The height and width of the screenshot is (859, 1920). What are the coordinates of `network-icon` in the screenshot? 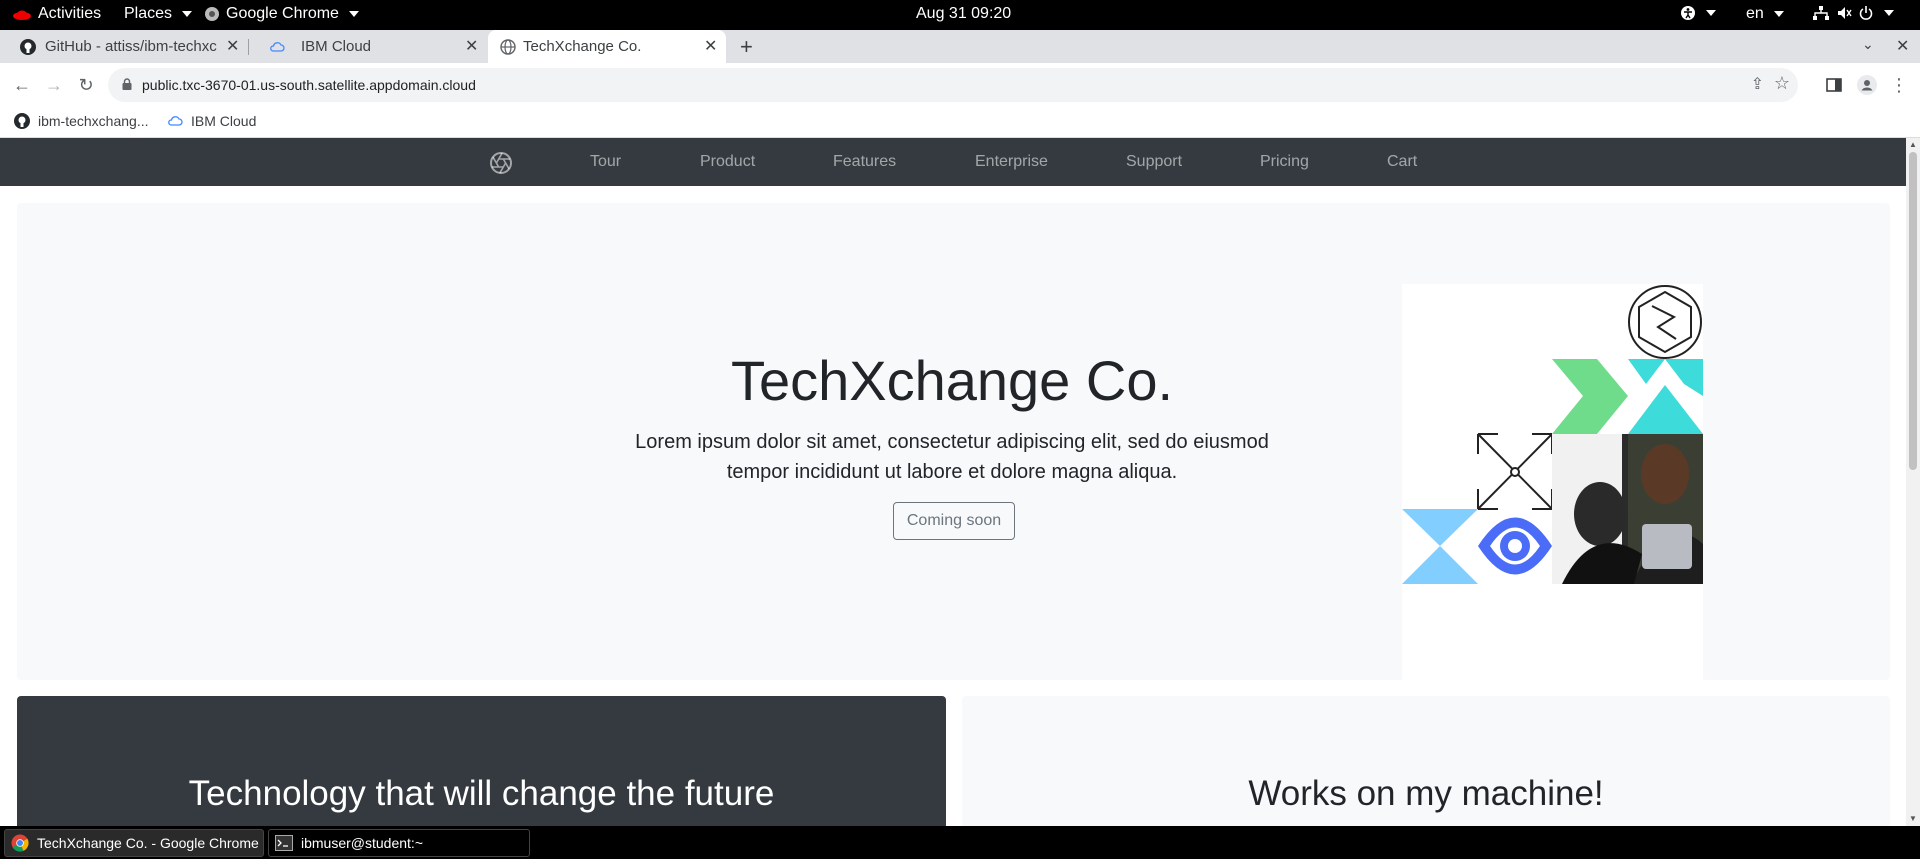 It's located at (1821, 13).